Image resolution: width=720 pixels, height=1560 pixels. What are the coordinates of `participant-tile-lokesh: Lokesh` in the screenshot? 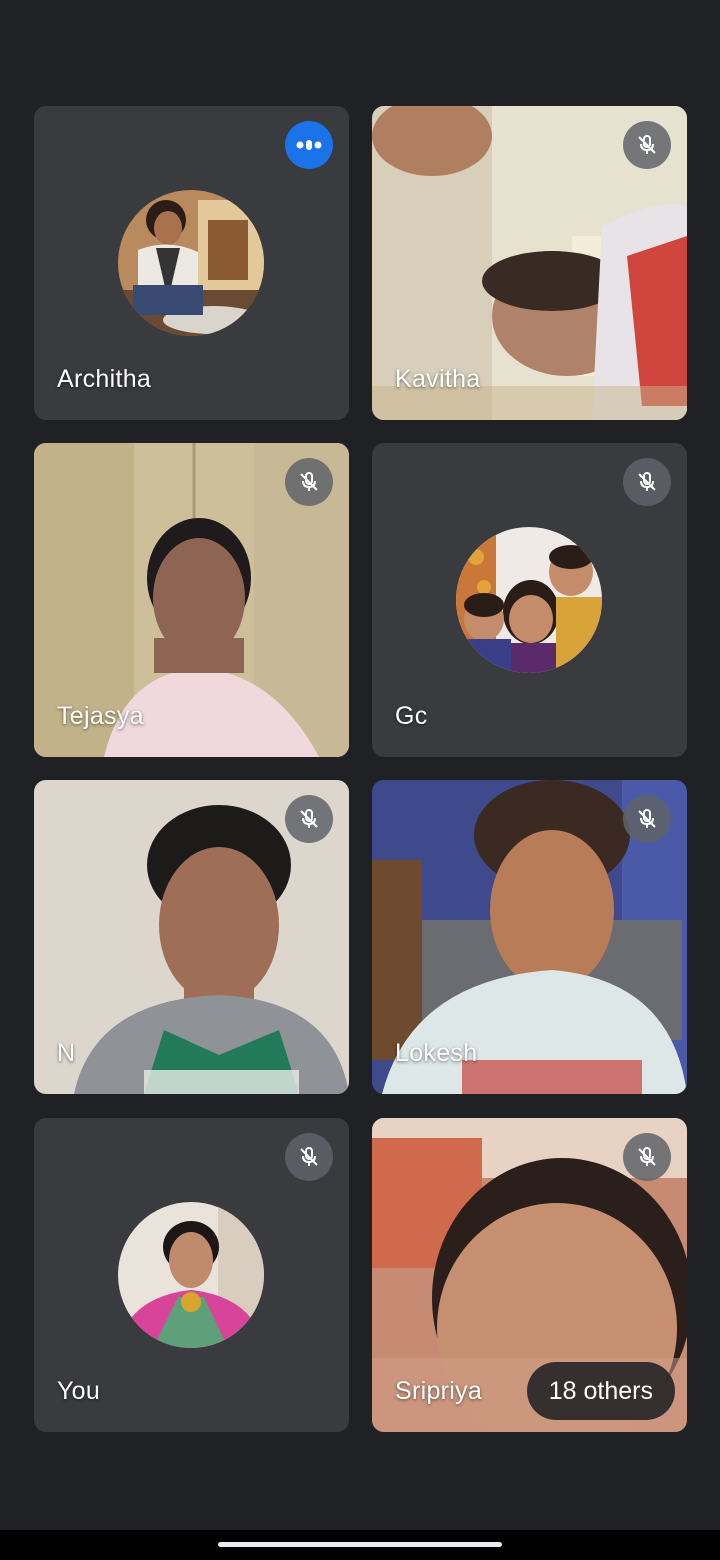 It's located at (529, 937).